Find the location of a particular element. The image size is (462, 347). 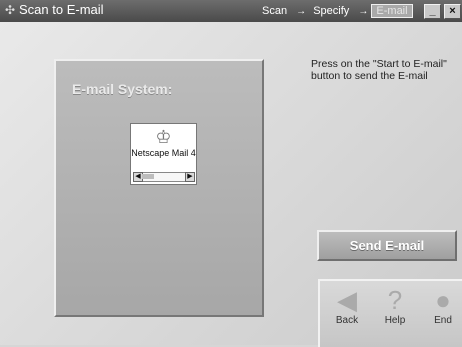

email-system-label: E-mail System: is located at coordinates (122, 89).